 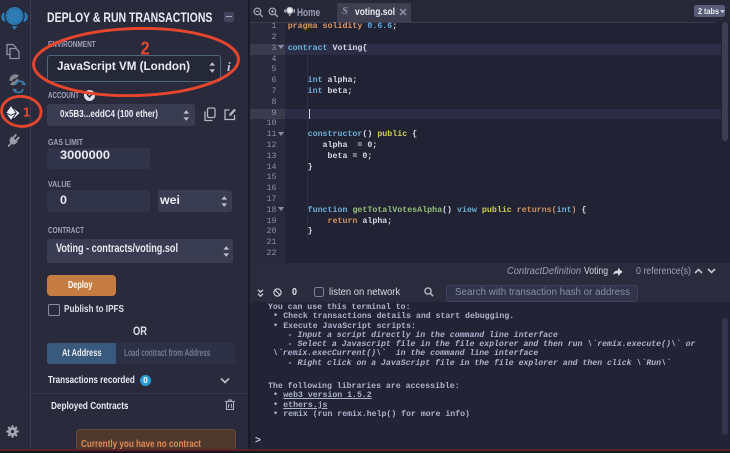 What do you see at coordinates (145, 48) in the screenshot?
I see `svg-text: 2` at bounding box center [145, 48].